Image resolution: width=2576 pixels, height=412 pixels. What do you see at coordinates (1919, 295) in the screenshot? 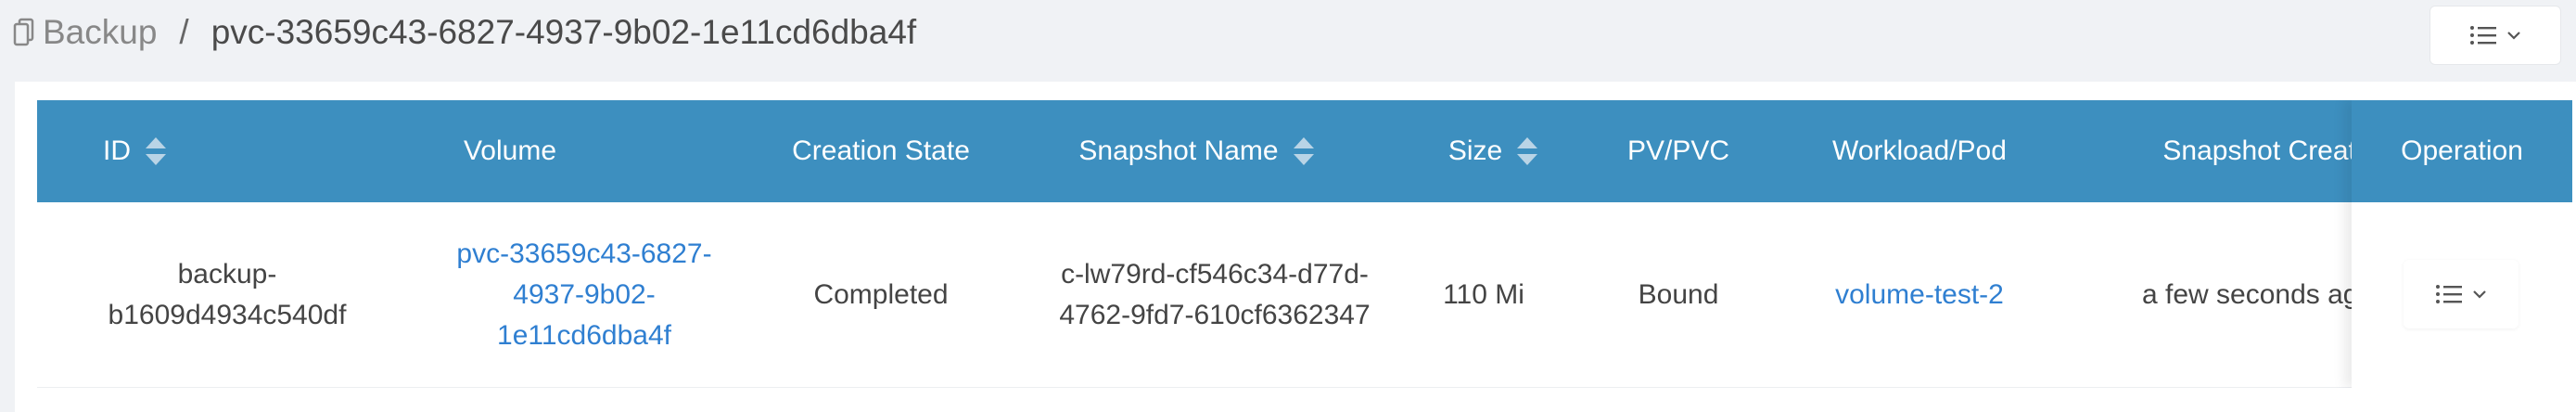
I see `cell-workload-pod-link: volume-test-2` at bounding box center [1919, 295].